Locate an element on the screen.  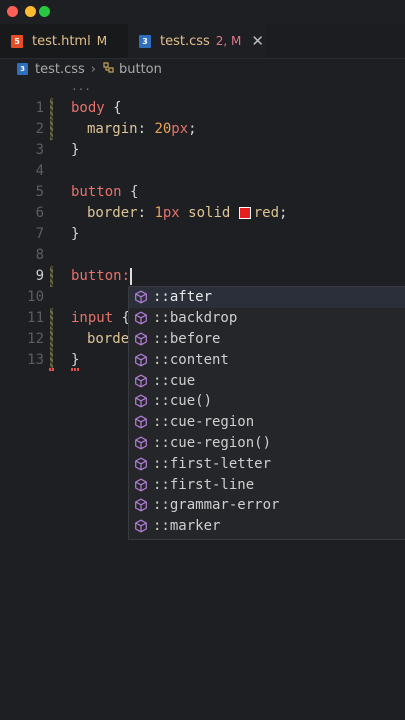
suggestion-item: ::marker is located at coordinates (267, 526).